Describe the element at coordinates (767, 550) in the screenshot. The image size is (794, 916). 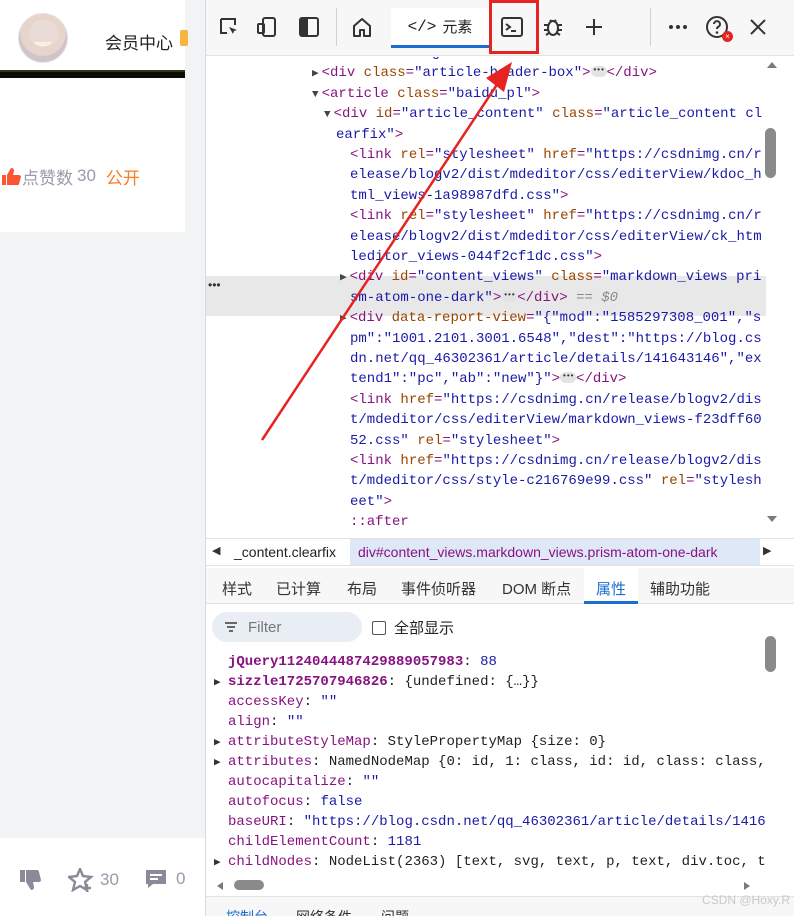
I see `breadcrumb-scroll-right-icon: ▶` at that location.